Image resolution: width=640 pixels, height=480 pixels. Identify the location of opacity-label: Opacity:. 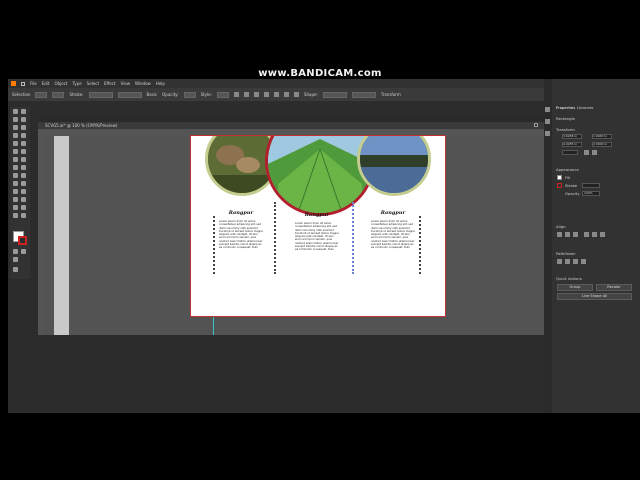
(170, 94).